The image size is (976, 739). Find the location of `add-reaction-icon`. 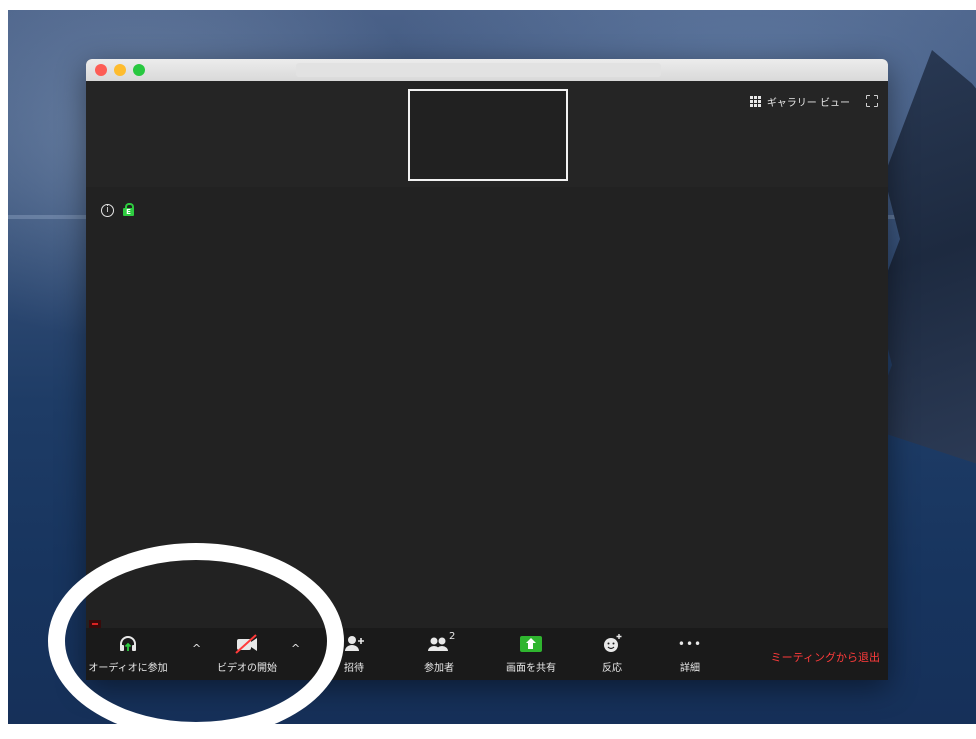

add-reaction-icon is located at coordinates (612, 644).